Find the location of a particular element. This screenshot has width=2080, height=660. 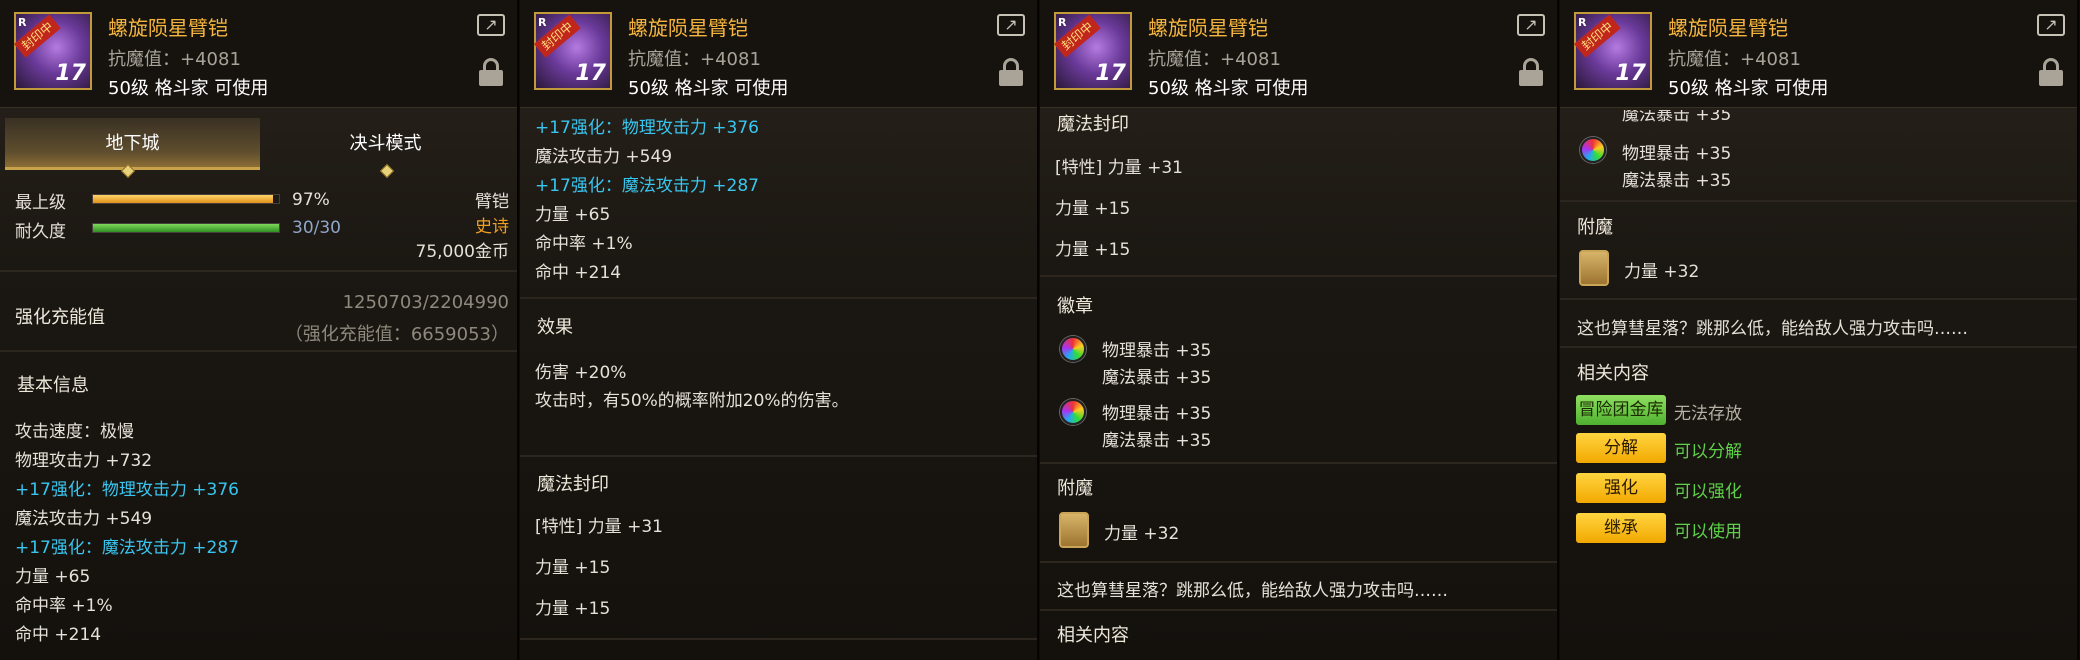

reinforce-label: 强化充能值 is located at coordinates (60, 317).